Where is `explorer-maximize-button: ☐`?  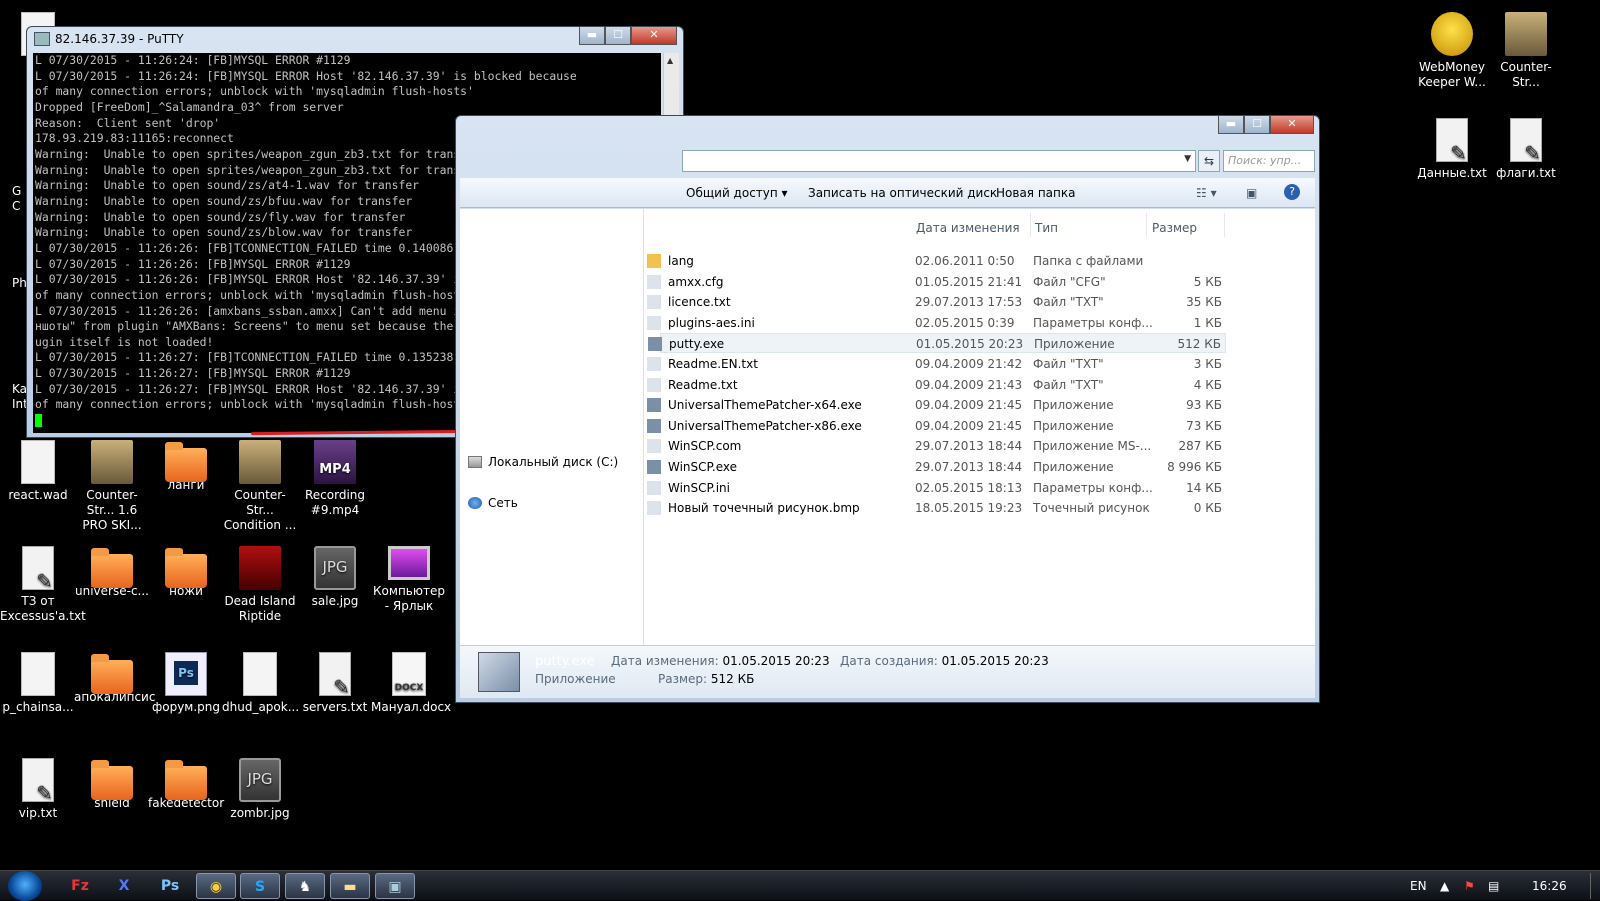
explorer-maximize-button: ☐ is located at coordinates (1257, 125).